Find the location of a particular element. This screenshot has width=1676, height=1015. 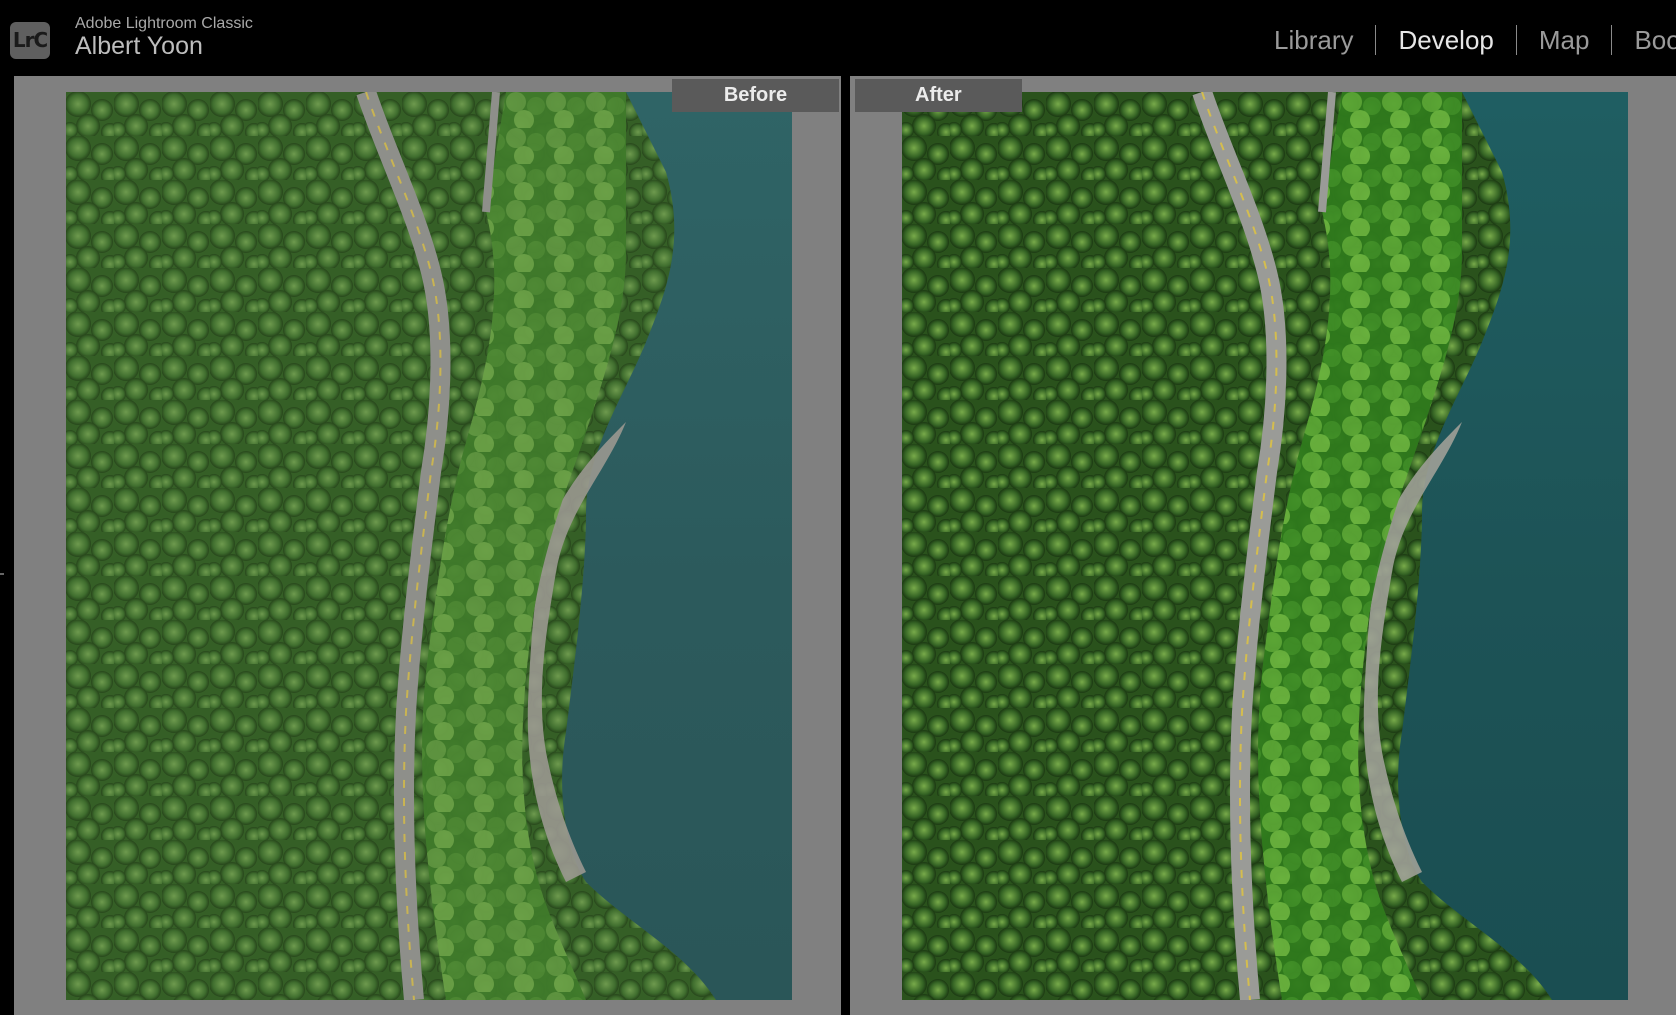

module-picker: Library Develop Map Book is located at coordinates (1463, 40).